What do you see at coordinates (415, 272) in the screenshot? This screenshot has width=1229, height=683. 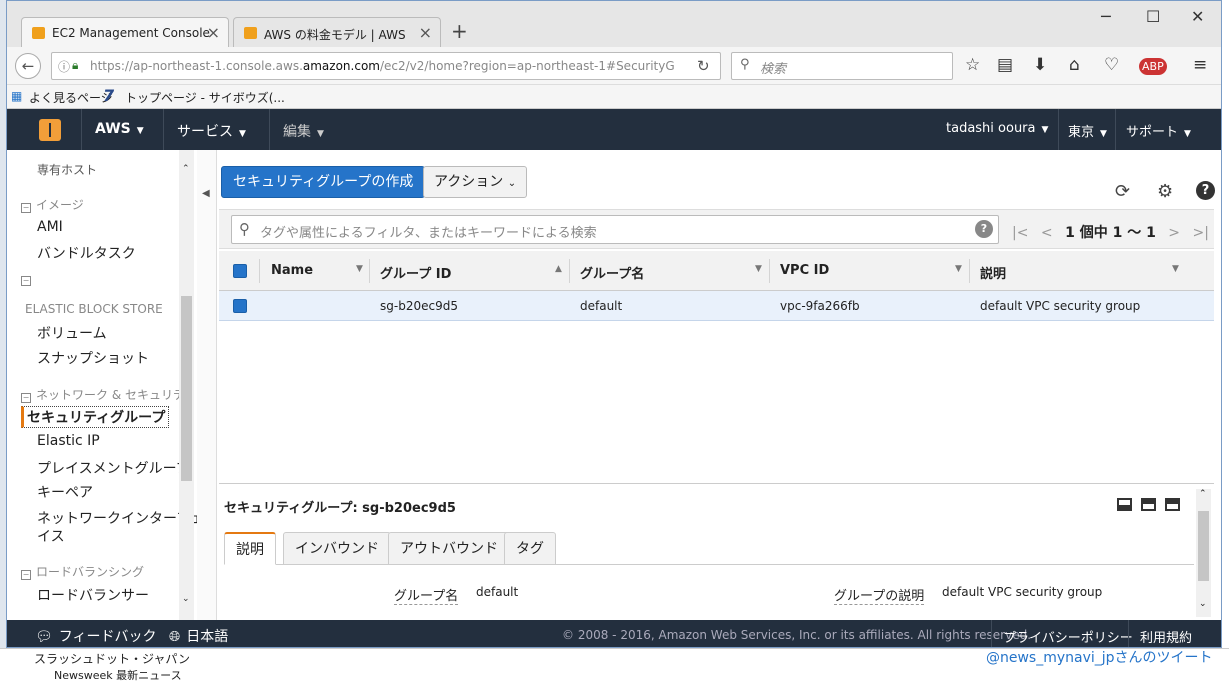 I see `column-header-group-id: グループ ID` at bounding box center [415, 272].